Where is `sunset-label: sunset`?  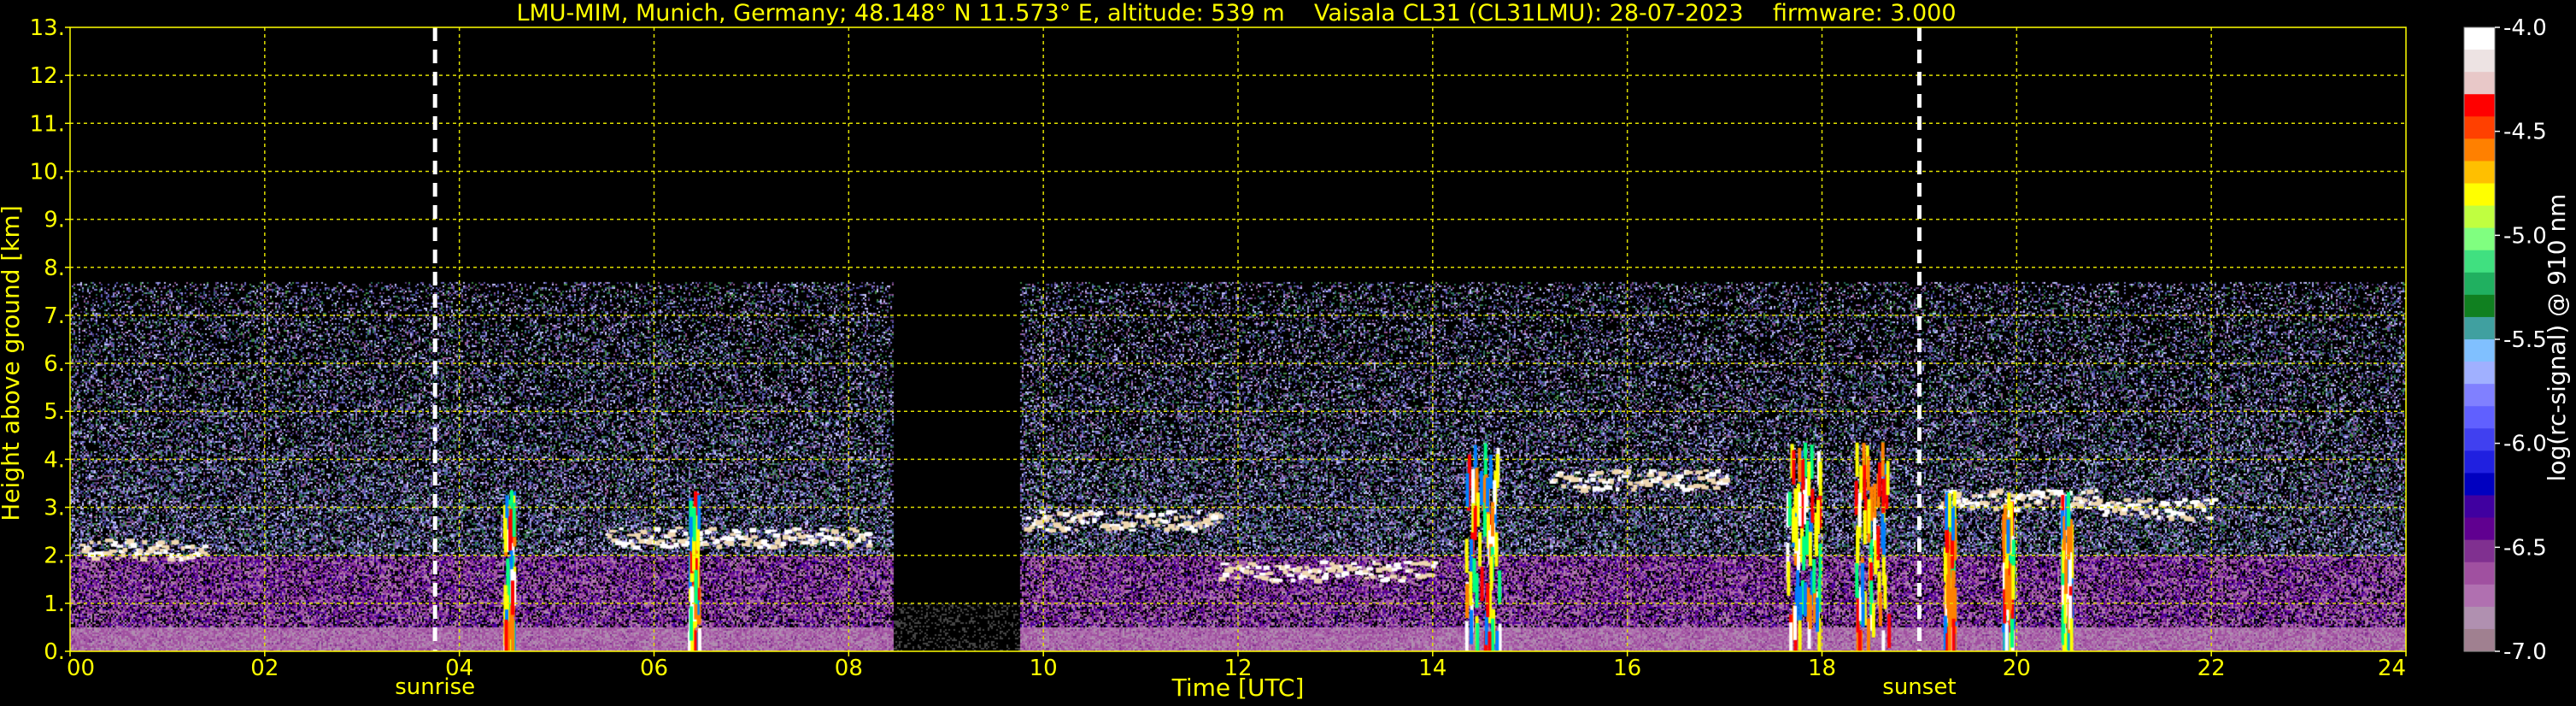
sunset-label: sunset is located at coordinates (1919, 687).